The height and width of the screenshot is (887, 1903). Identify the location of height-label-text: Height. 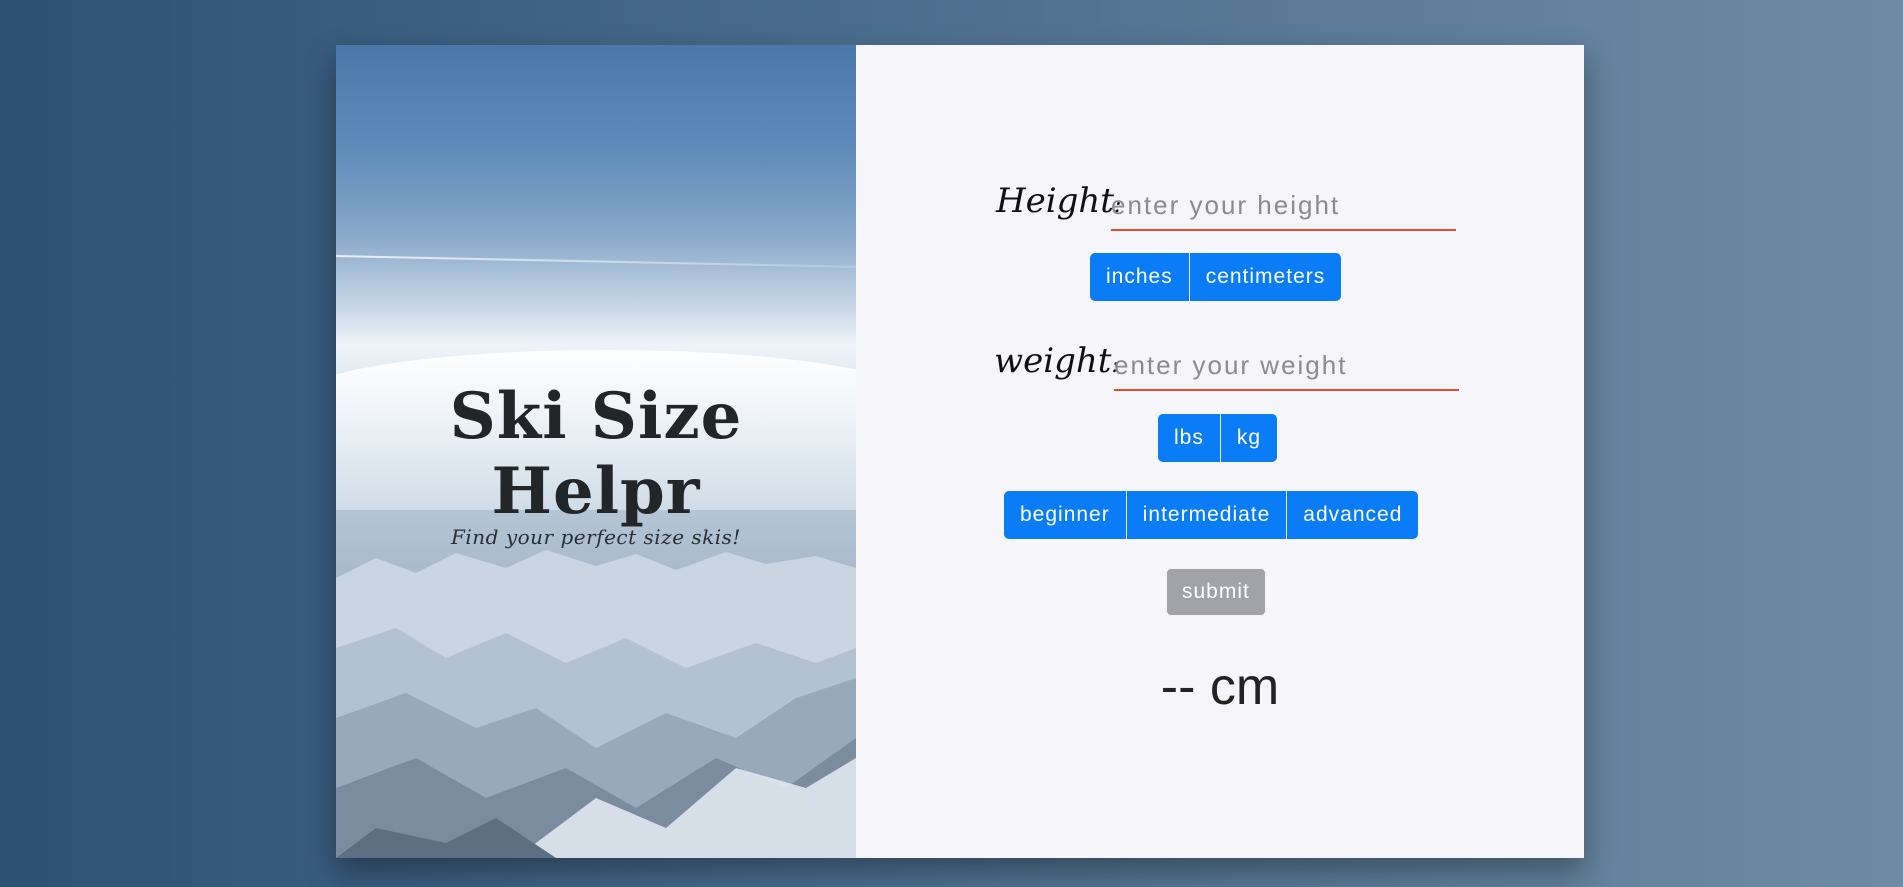
(1055, 201).